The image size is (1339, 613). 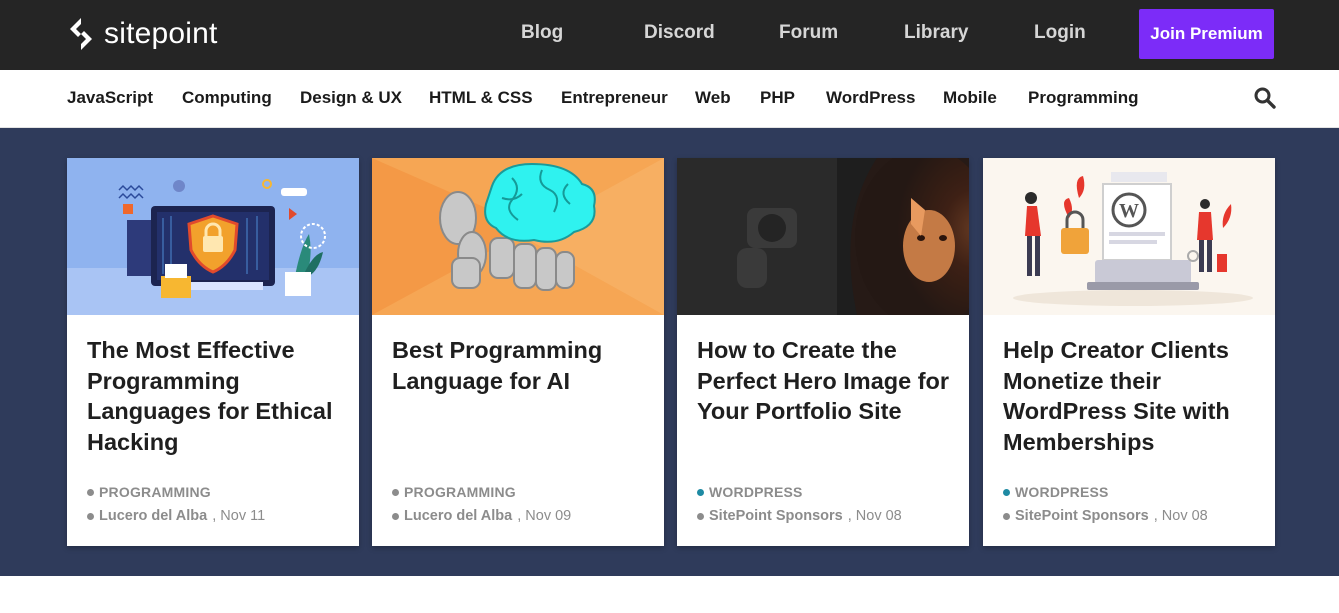 I want to click on article-date: , Nov 11, so click(x=239, y=516).